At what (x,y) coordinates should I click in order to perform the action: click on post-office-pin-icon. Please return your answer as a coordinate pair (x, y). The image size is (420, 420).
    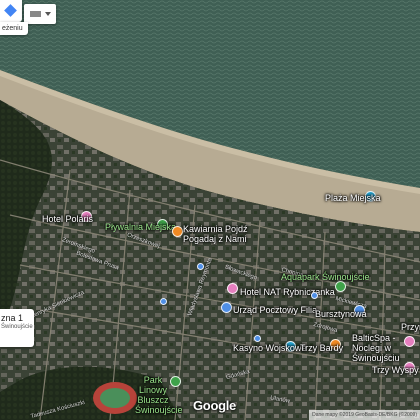
    Looking at the image, I should click on (226, 307).